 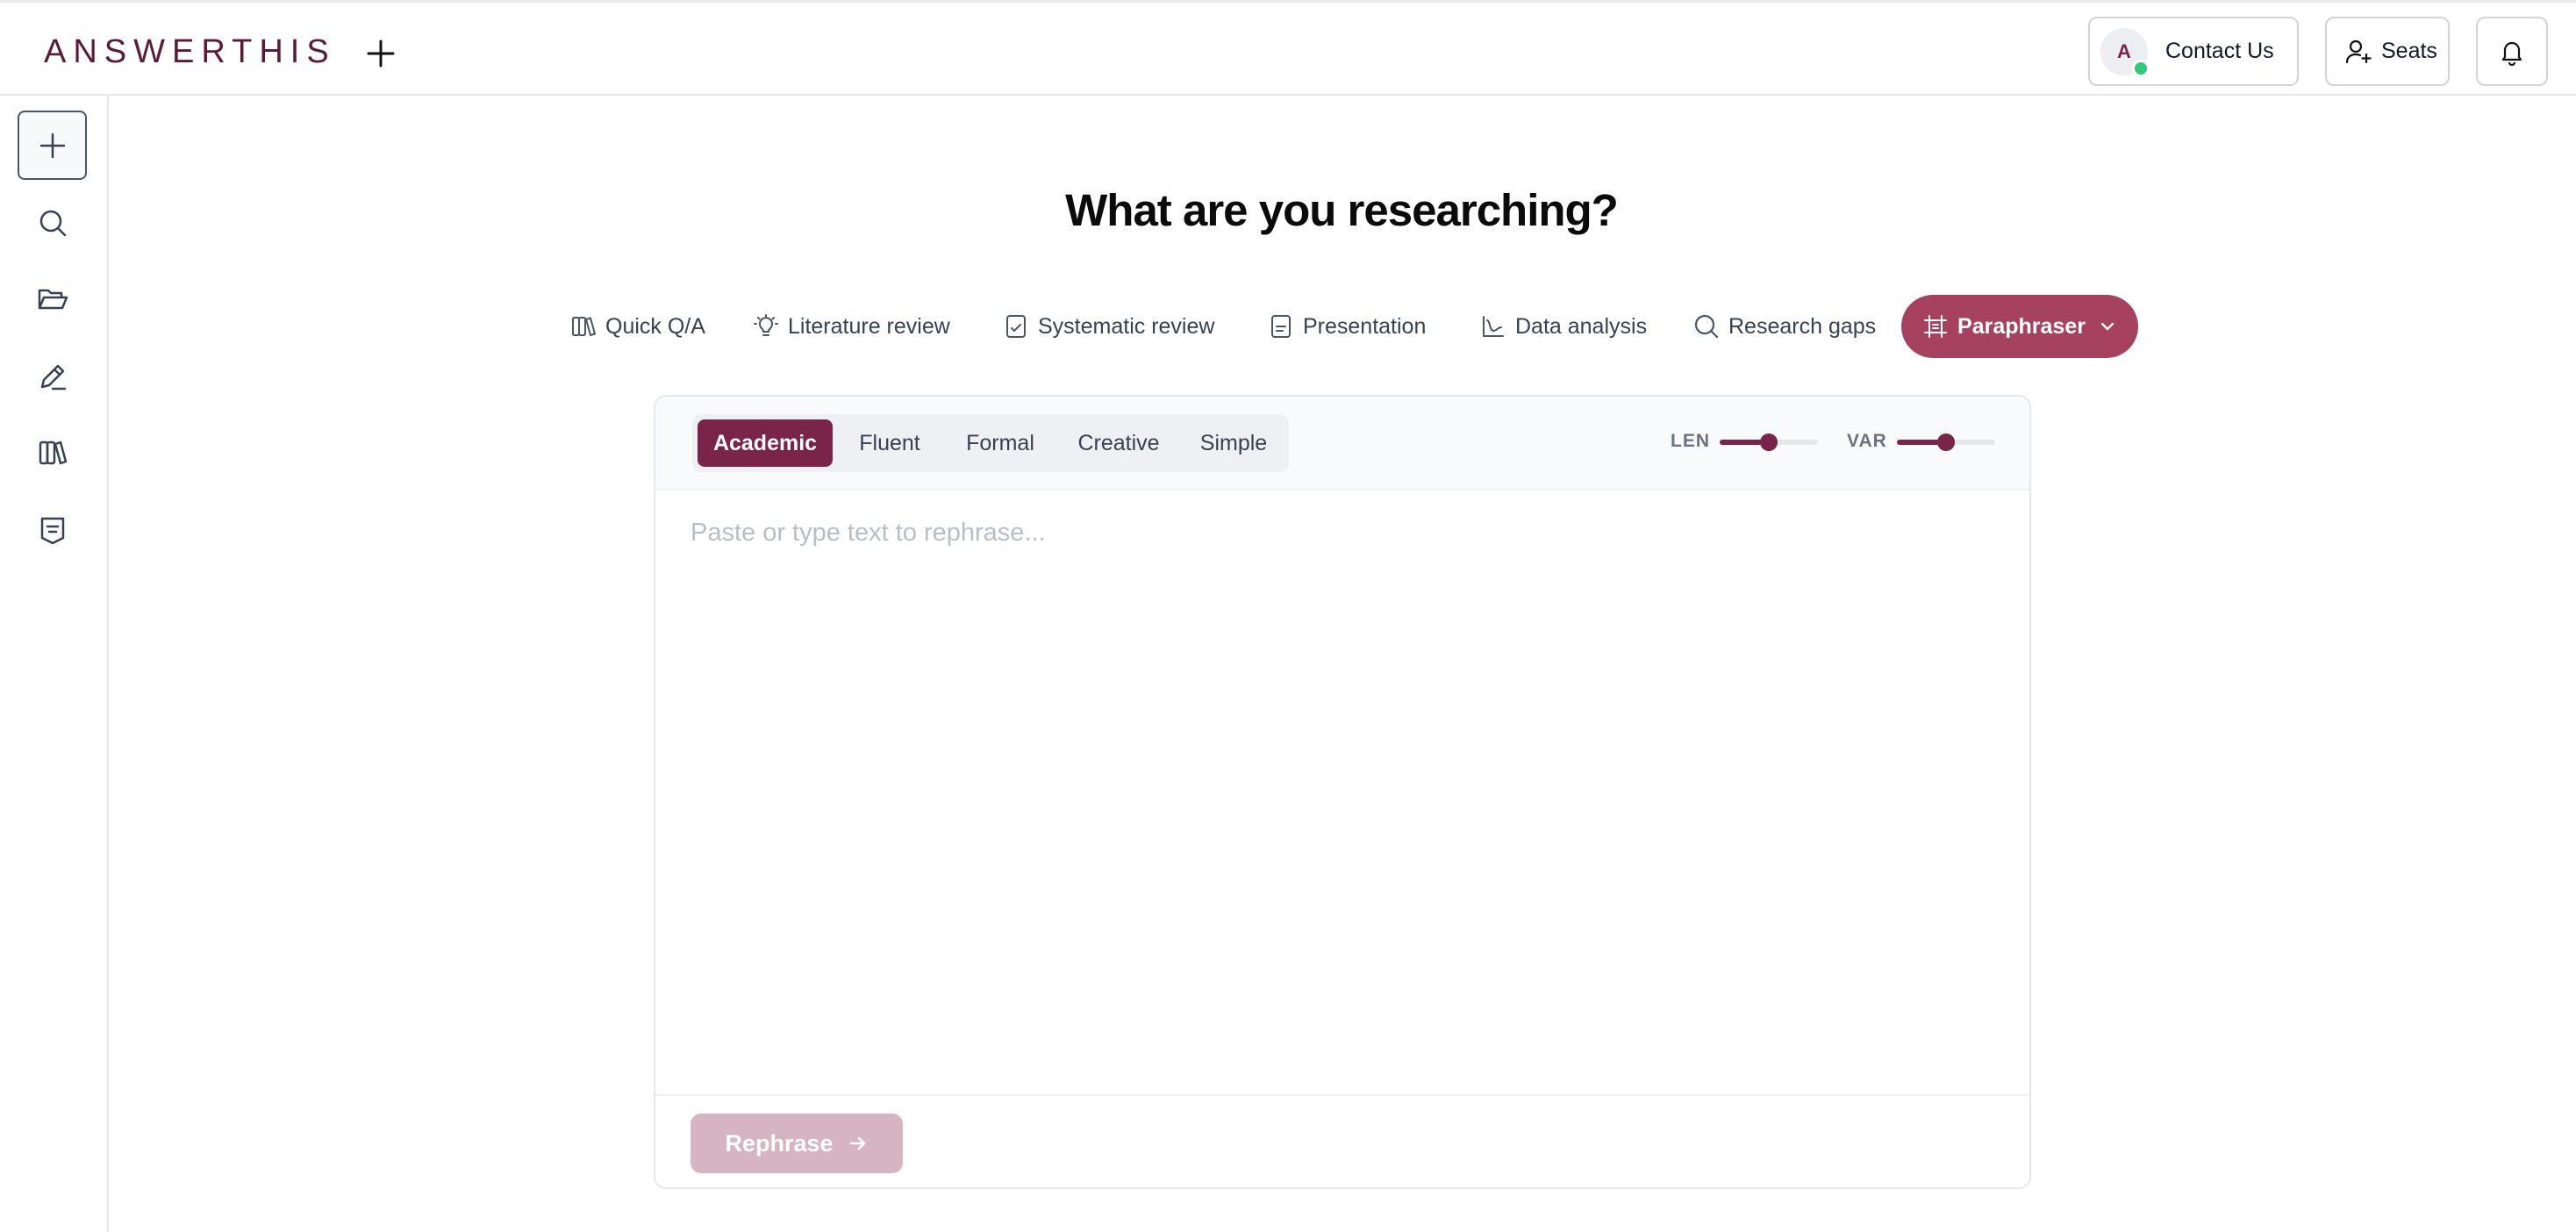 What do you see at coordinates (1000, 443) in the screenshot?
I see `mode-formal: Formal` at bounding box center [1000, 443].